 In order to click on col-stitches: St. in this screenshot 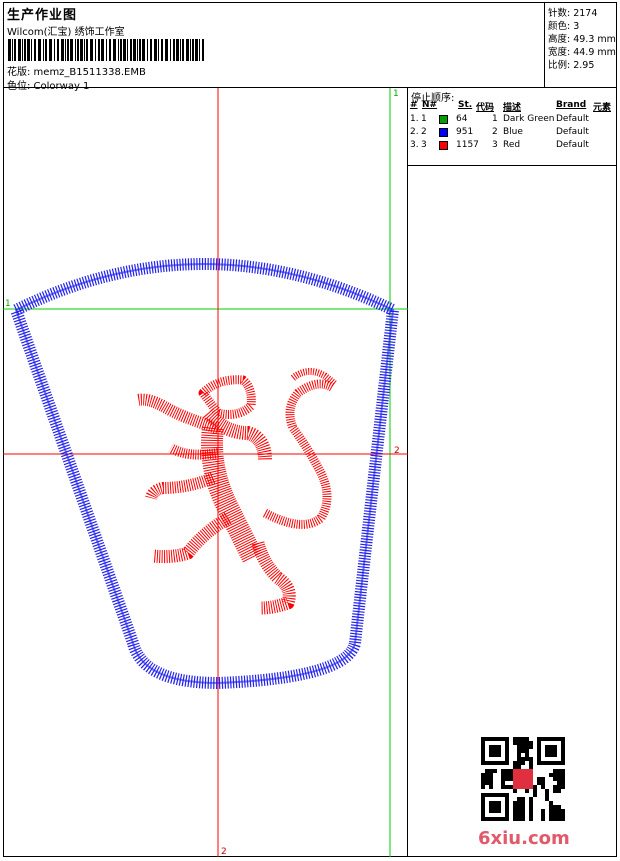, I will do `click(465, 105)`.